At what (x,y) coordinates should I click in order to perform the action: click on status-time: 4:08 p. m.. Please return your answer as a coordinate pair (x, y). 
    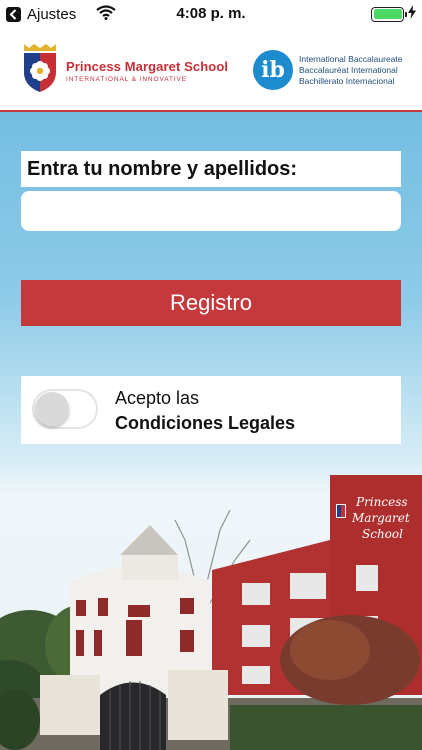
    Looking at the image, I should click on (211, 13).